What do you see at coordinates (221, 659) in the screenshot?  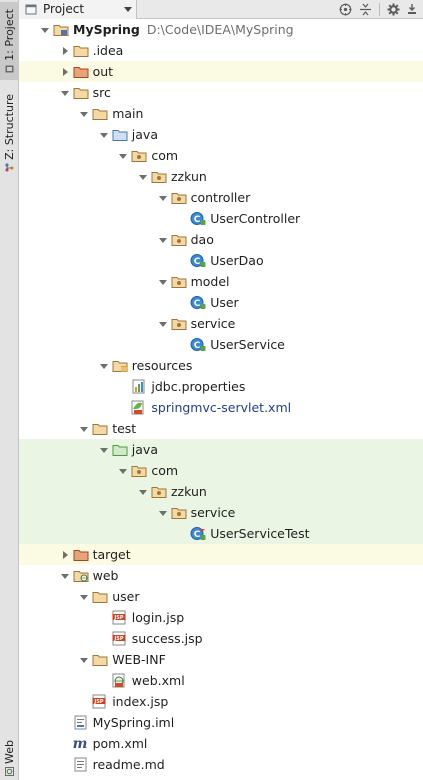 I see `tree-row: WEB-INF` at bounding box center [221, 659].